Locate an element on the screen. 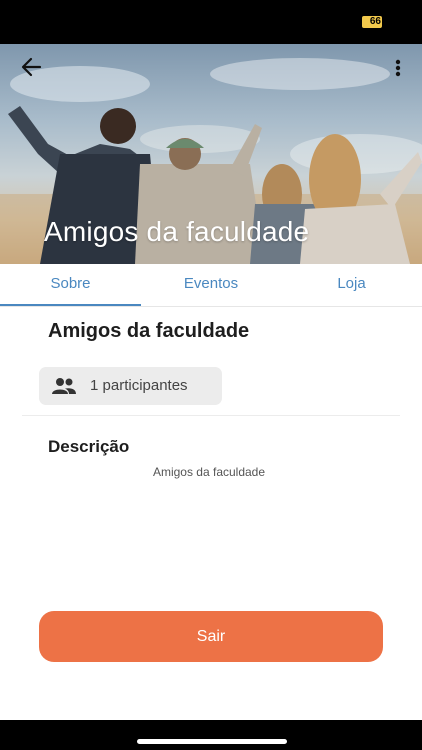  tab-eventos: Eventos is located at coordinates (211, 284).